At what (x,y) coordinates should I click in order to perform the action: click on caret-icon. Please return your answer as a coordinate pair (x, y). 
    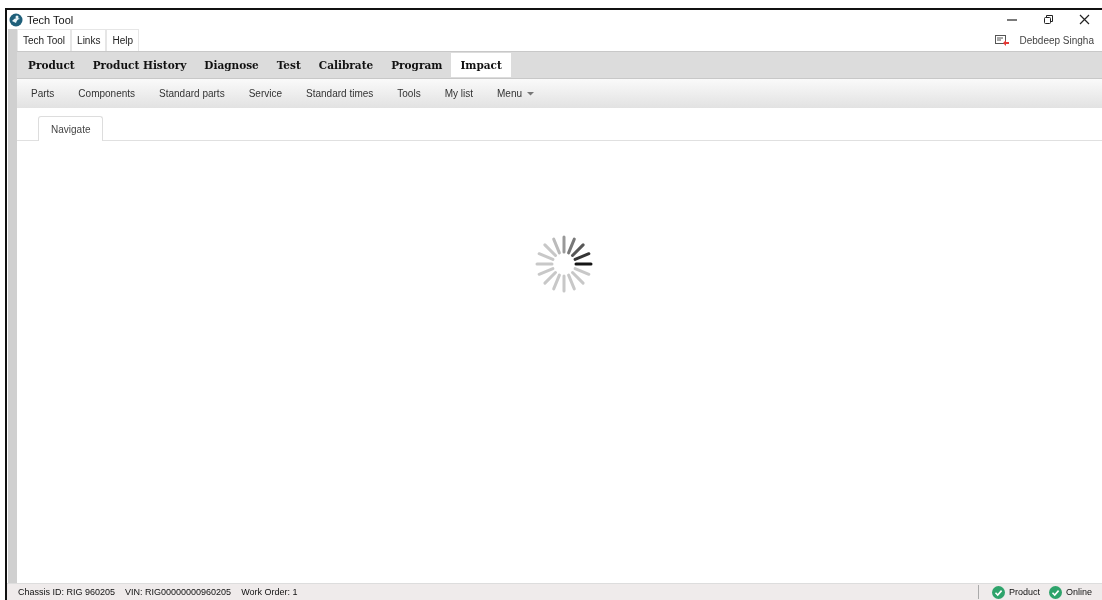
    Looking at the image, I should click on (530, 93).